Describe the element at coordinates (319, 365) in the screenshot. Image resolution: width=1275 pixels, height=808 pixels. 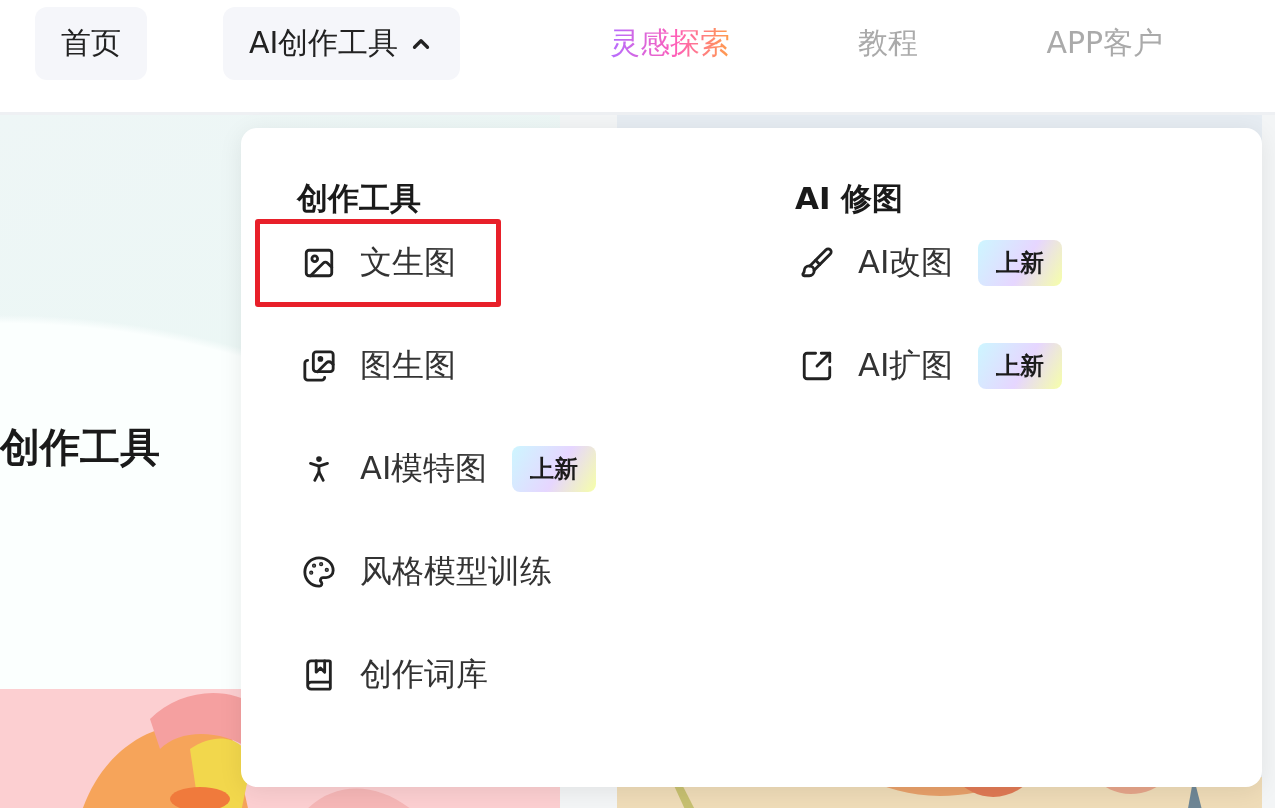
I see `images-icon` at that location.